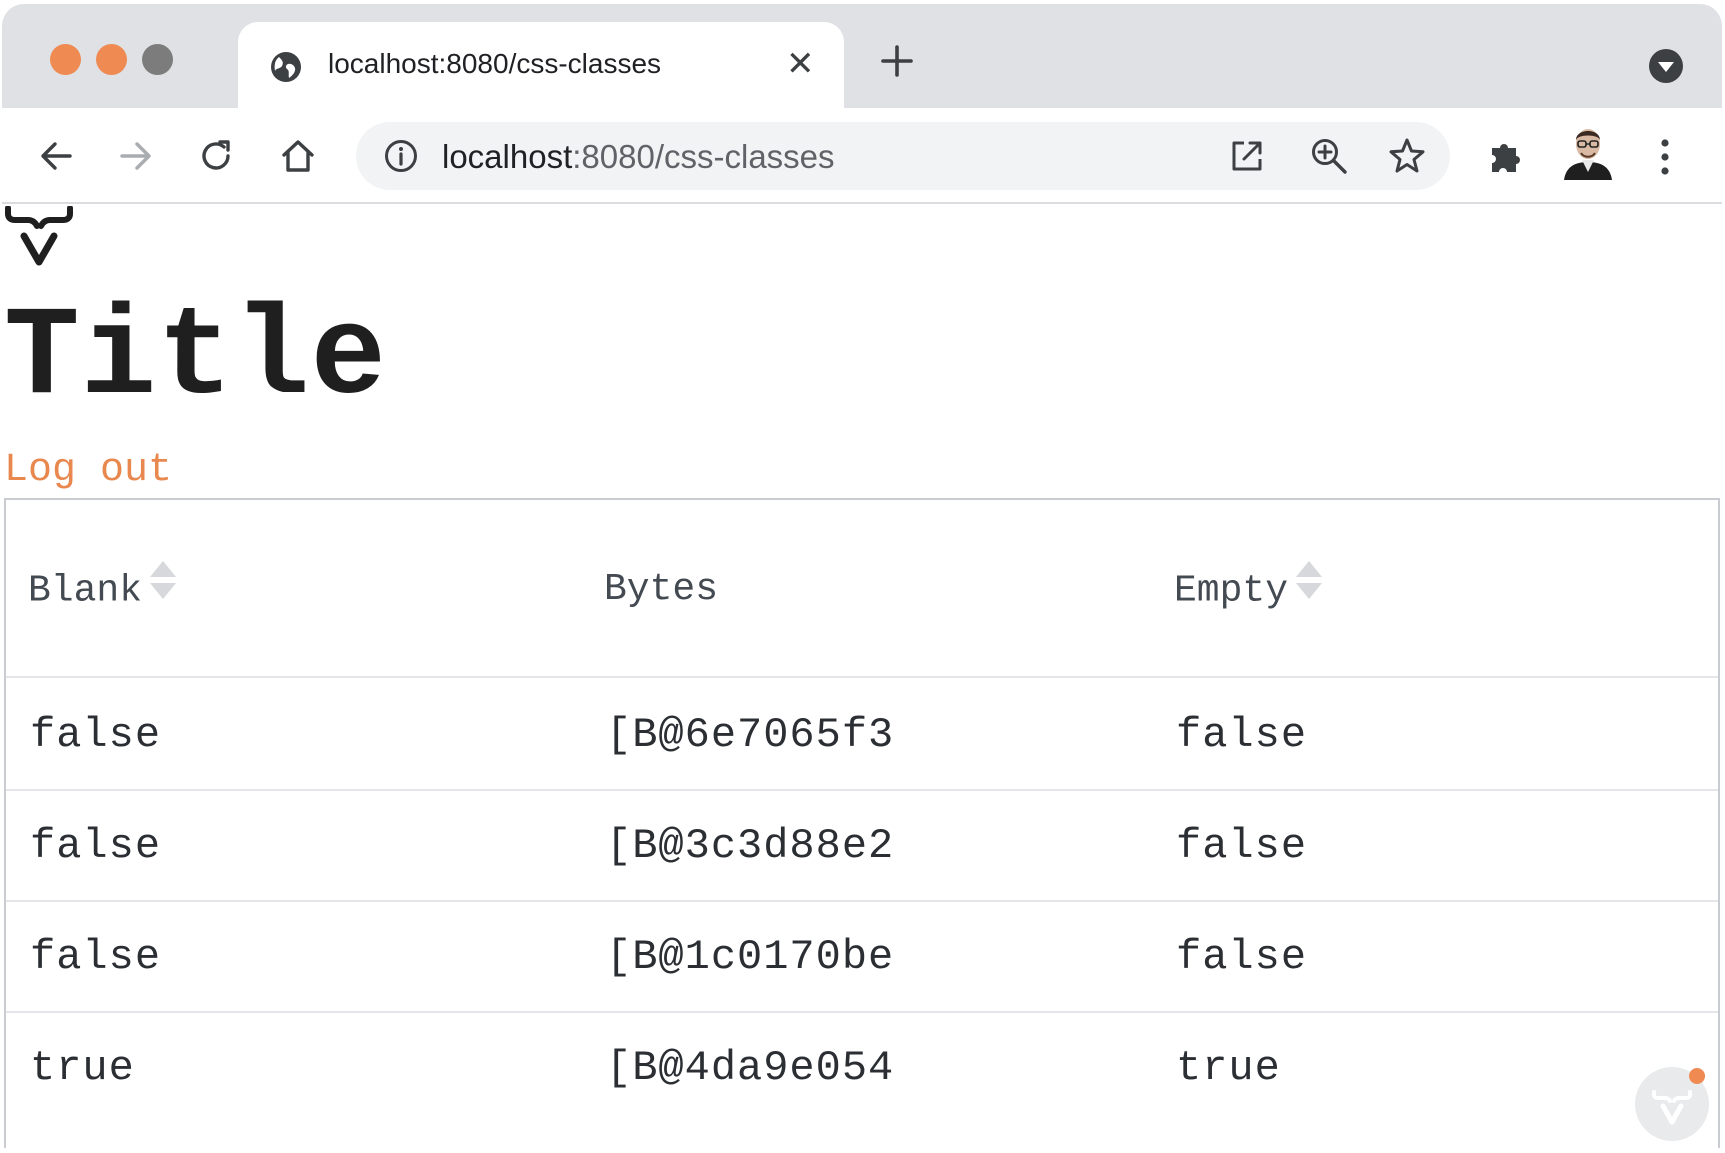 The height and width of the screenshot is (1153, 1725). Describe the element at coordinates (1674, 1102) in the screenshot. I see `dev-tools-badge` at that location.